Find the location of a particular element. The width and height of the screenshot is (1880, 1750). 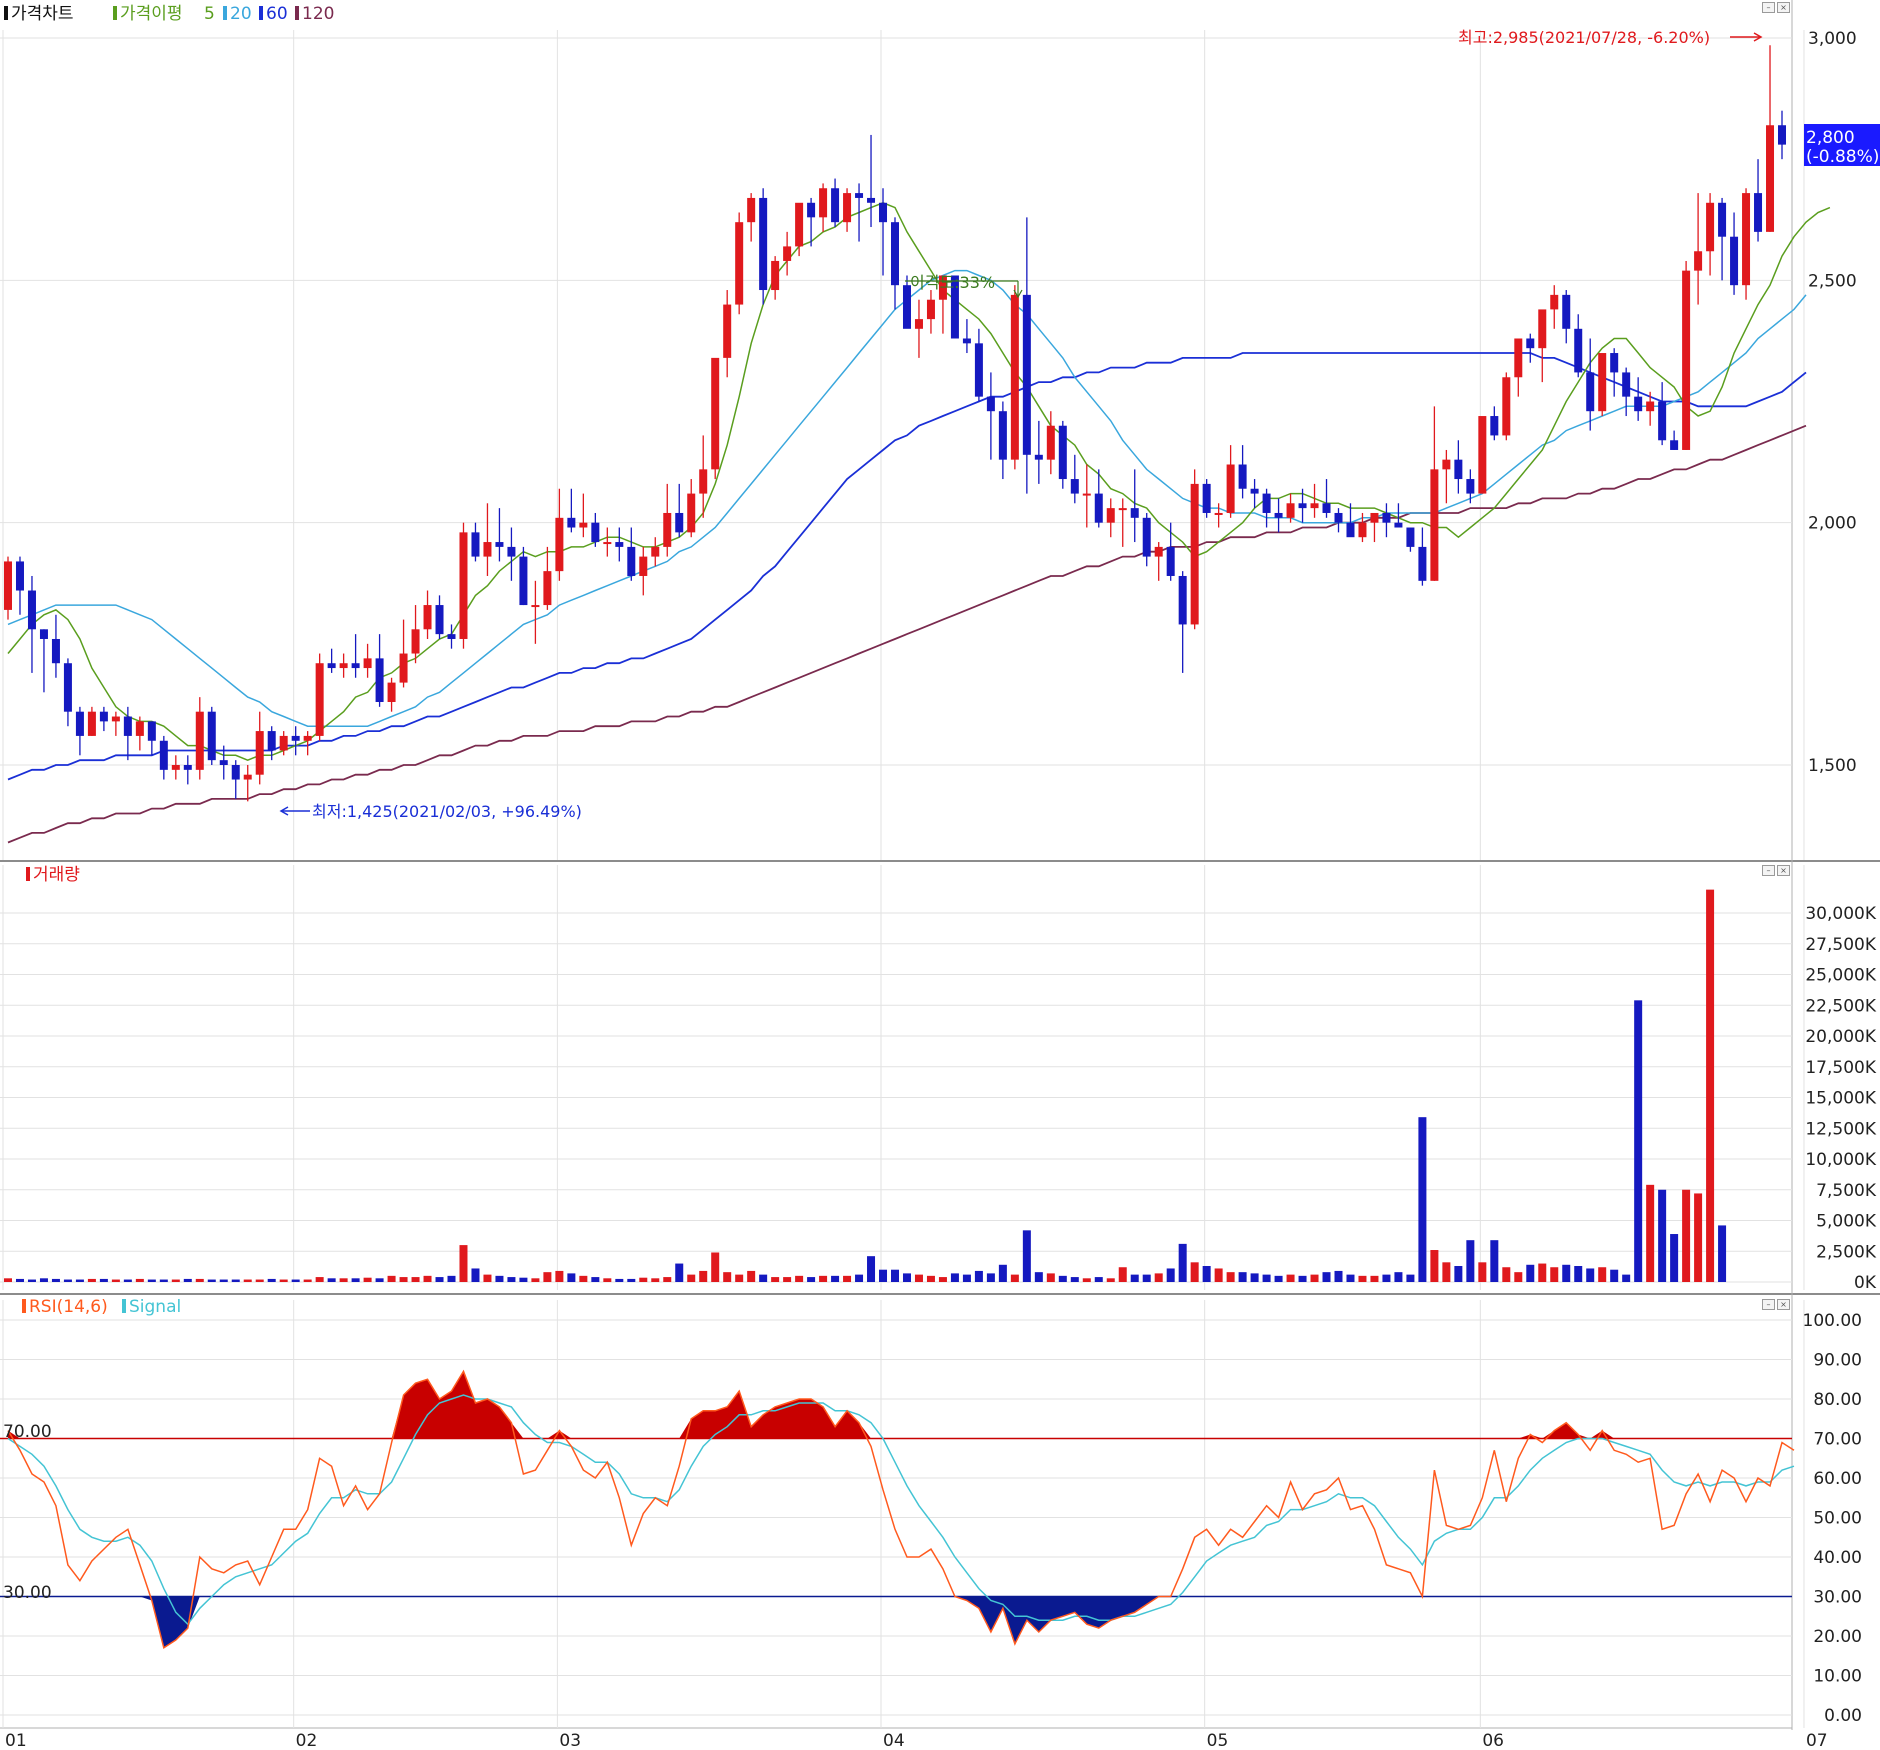

volume-panel-minimize-button: – is located at coordinates (1768, 870).